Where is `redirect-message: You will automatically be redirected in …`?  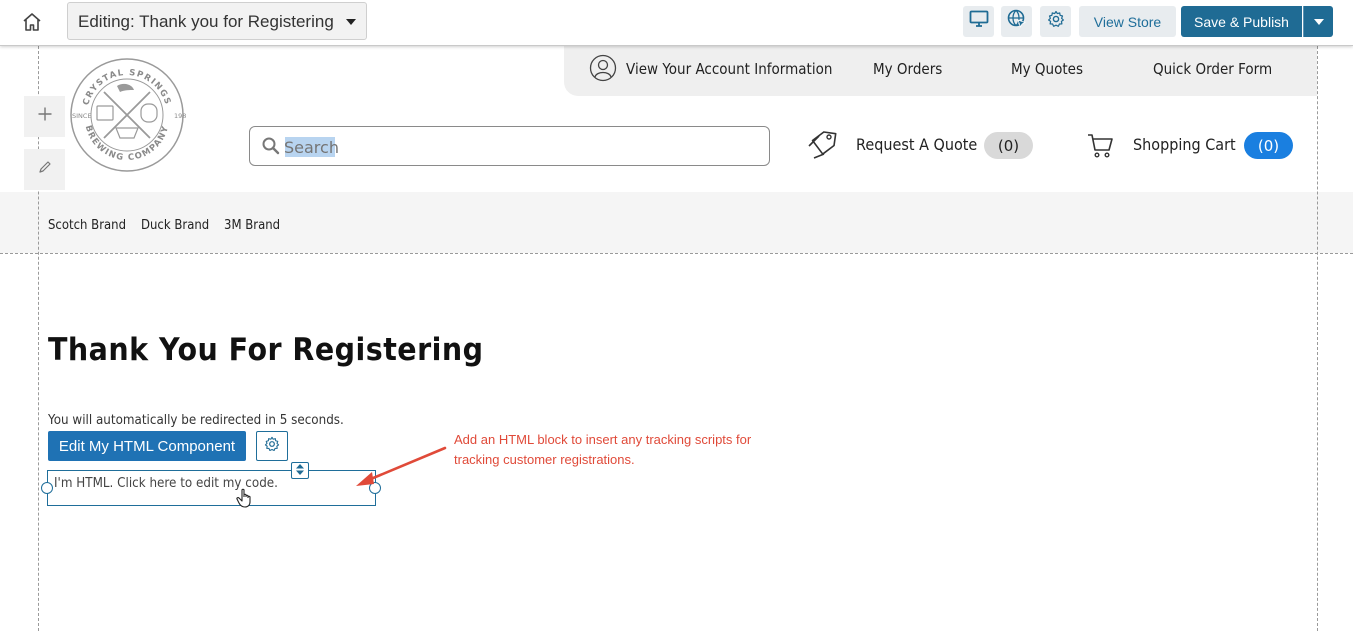
redirect-message: You will automatically be redirected in … is located at coordinates (196, 420).